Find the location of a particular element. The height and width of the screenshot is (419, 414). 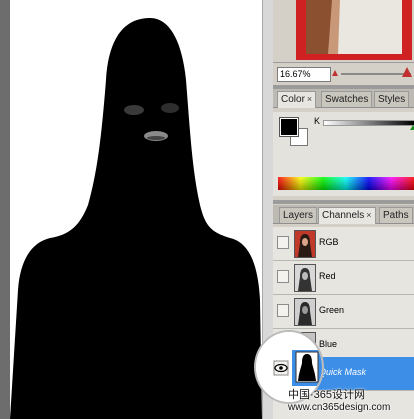

color-panel-tabs: Color × Swatches Styles is located at coordinates (343, 98).